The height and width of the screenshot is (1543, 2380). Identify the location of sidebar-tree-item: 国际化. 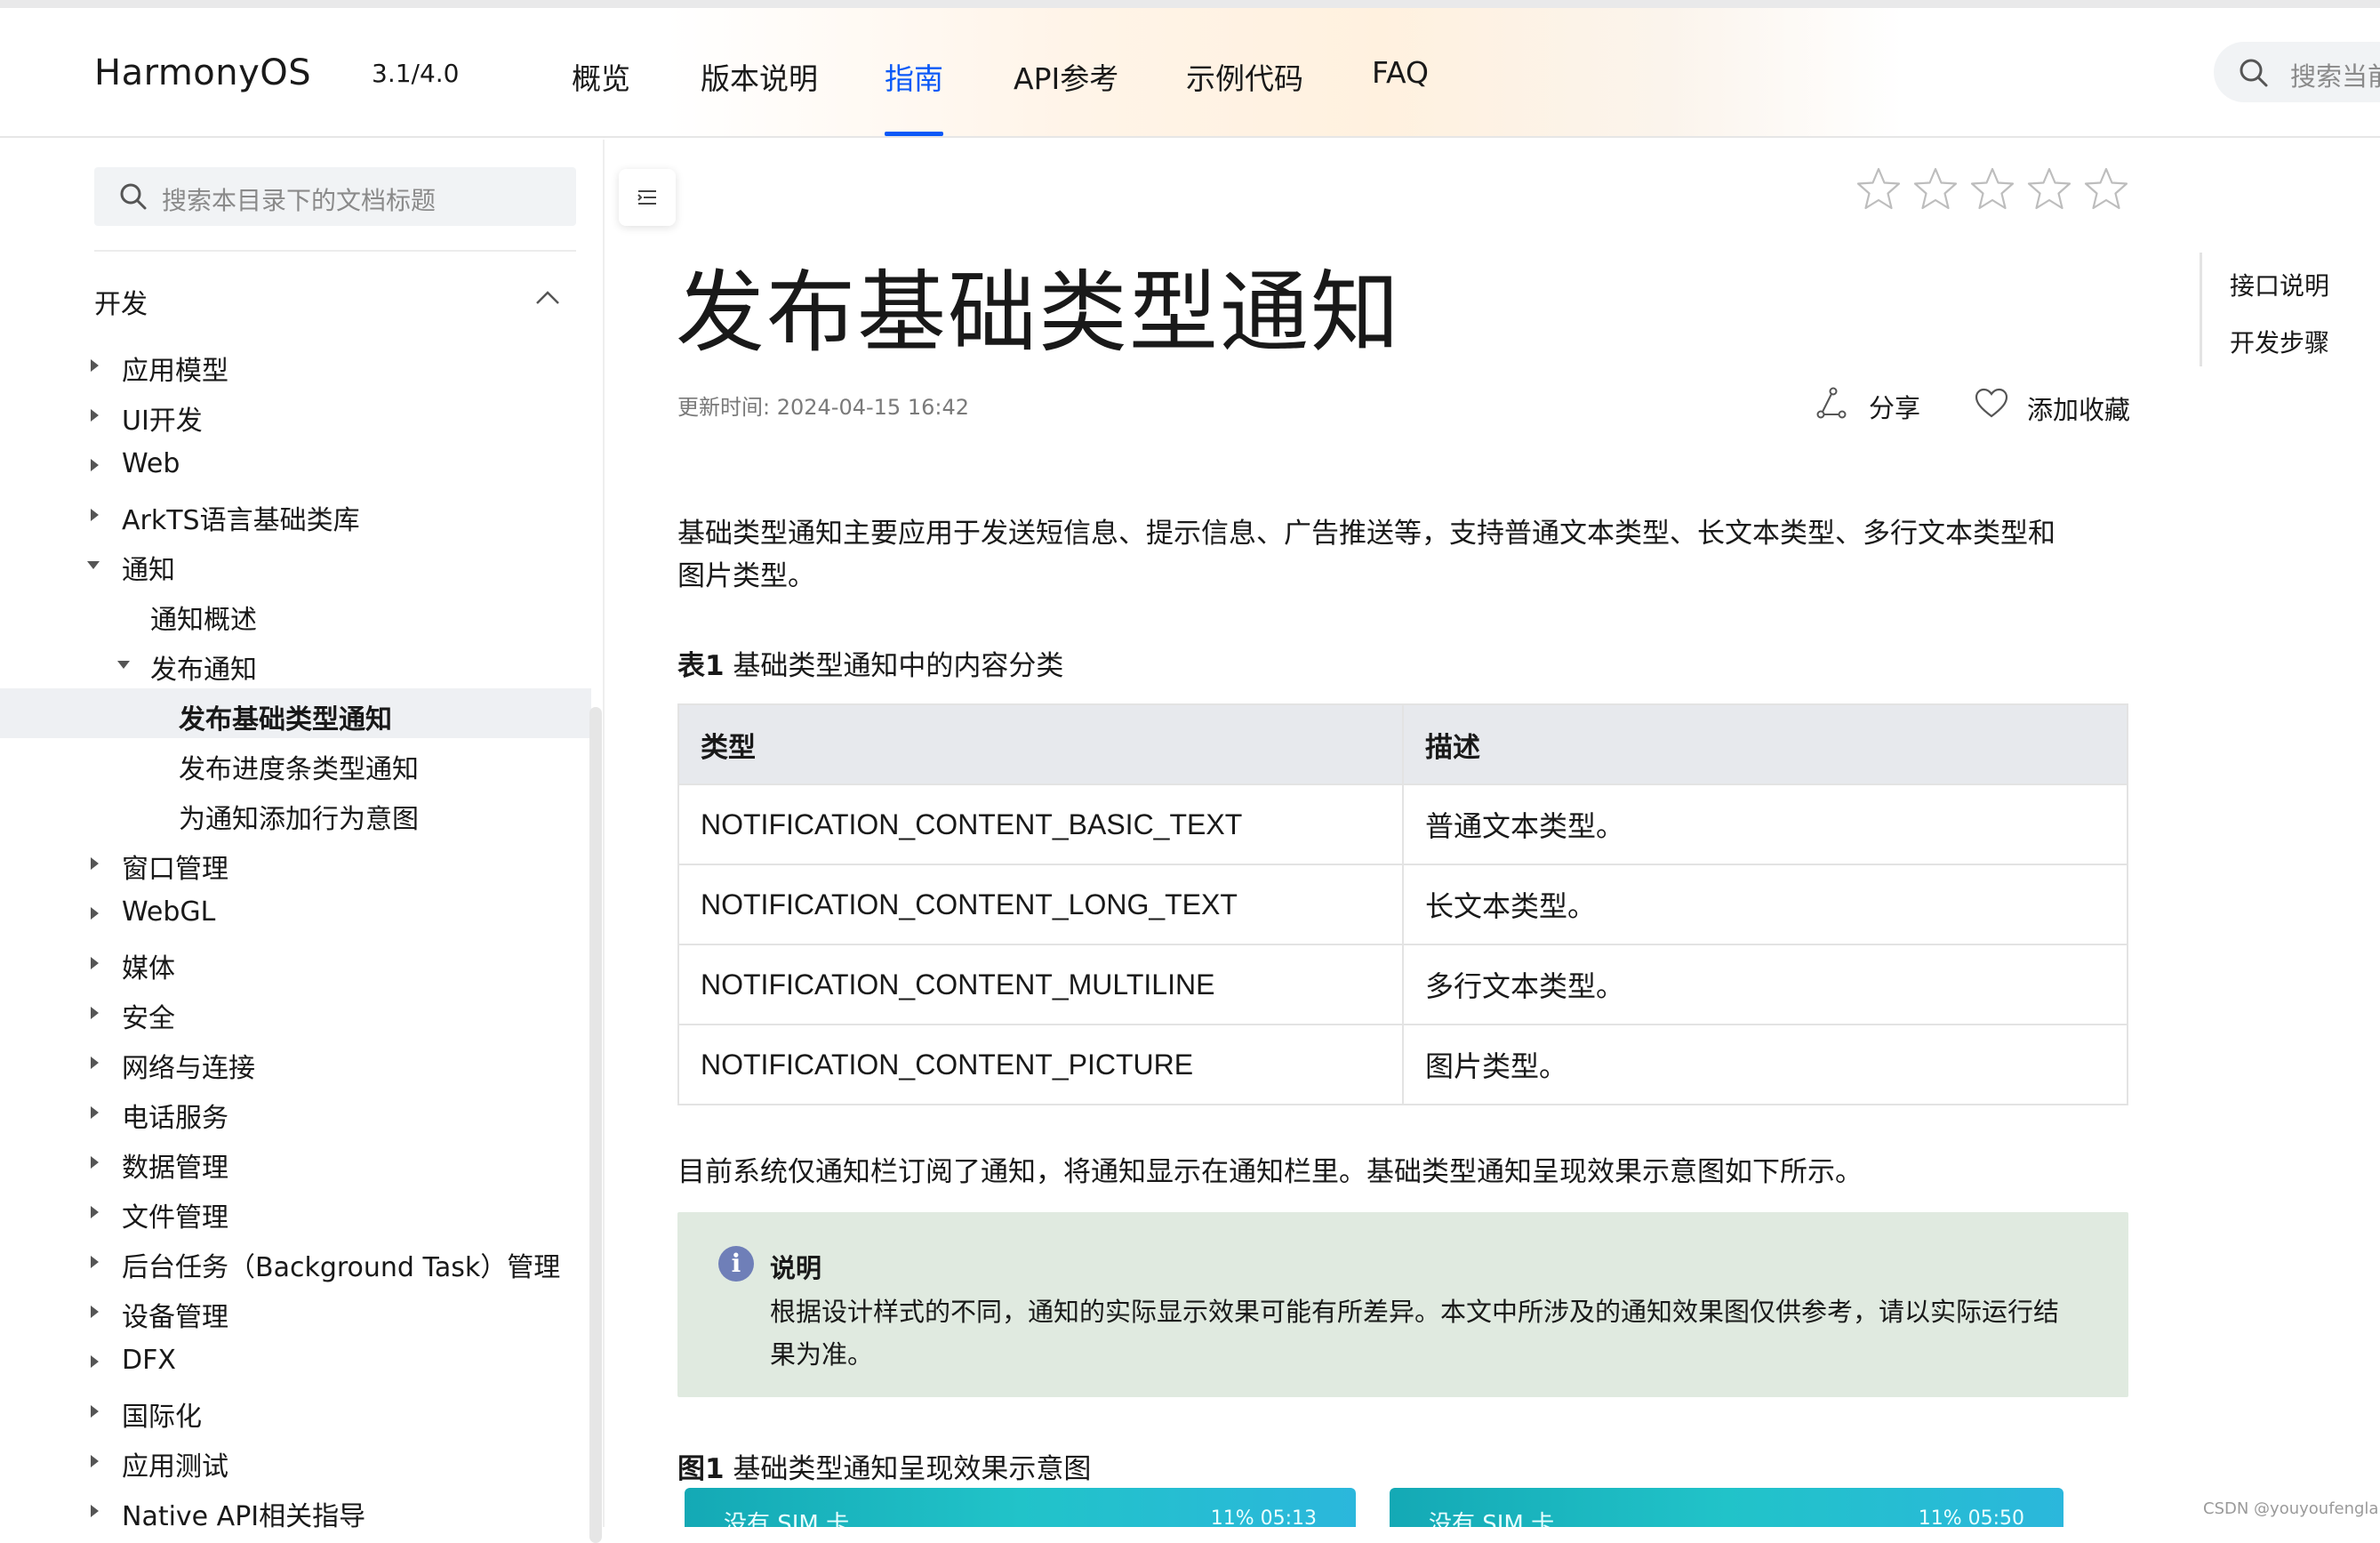
(295, 1410).